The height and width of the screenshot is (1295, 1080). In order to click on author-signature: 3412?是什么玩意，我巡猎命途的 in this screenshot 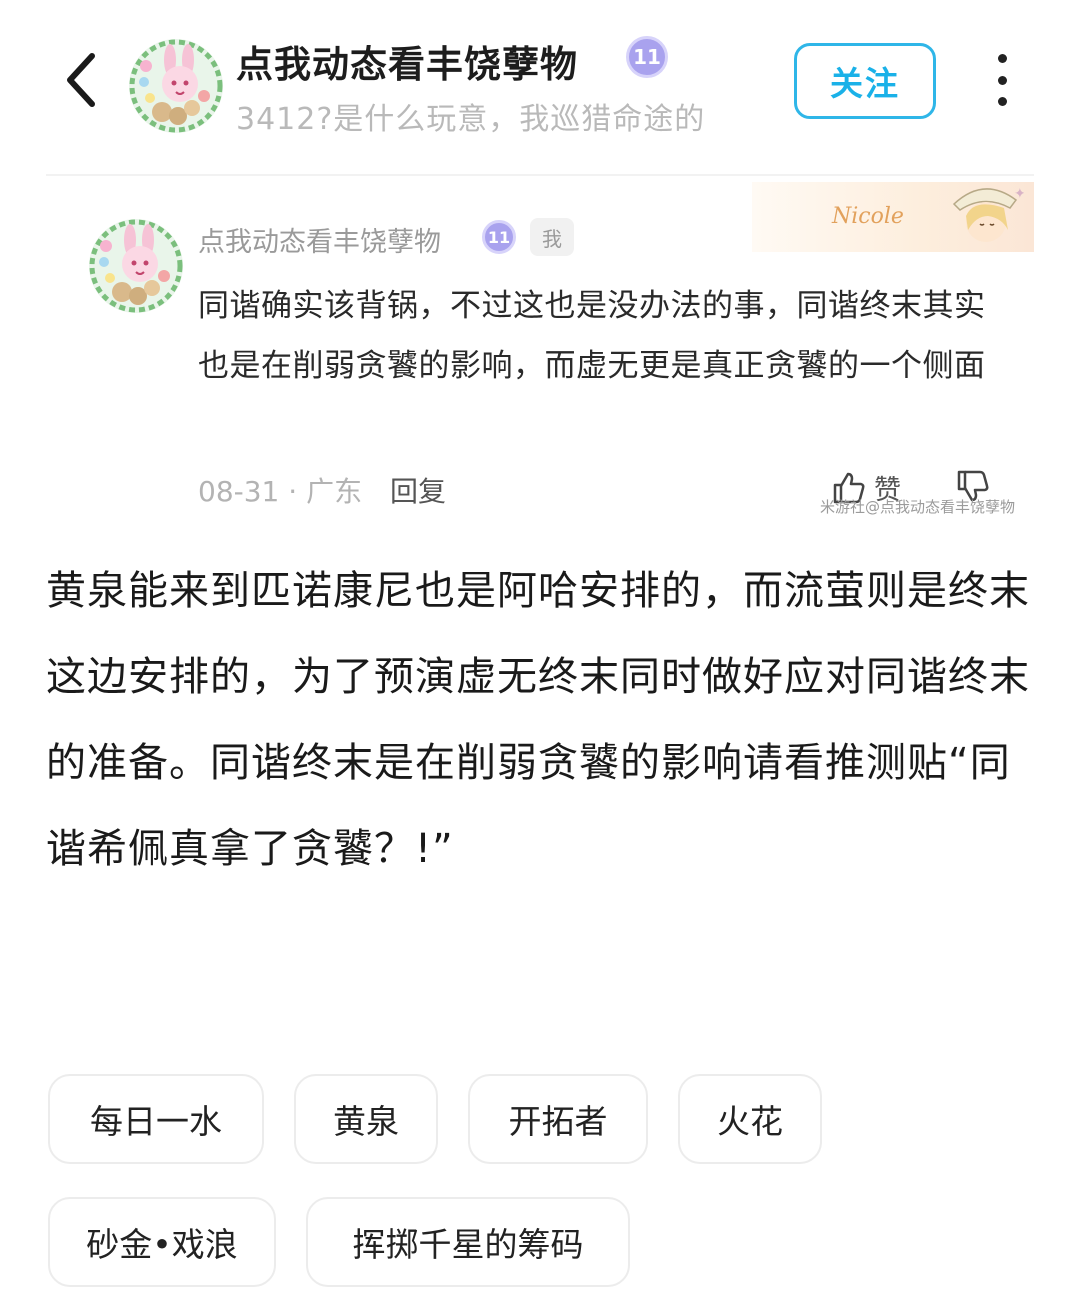, I will do `click(471, 119)`.